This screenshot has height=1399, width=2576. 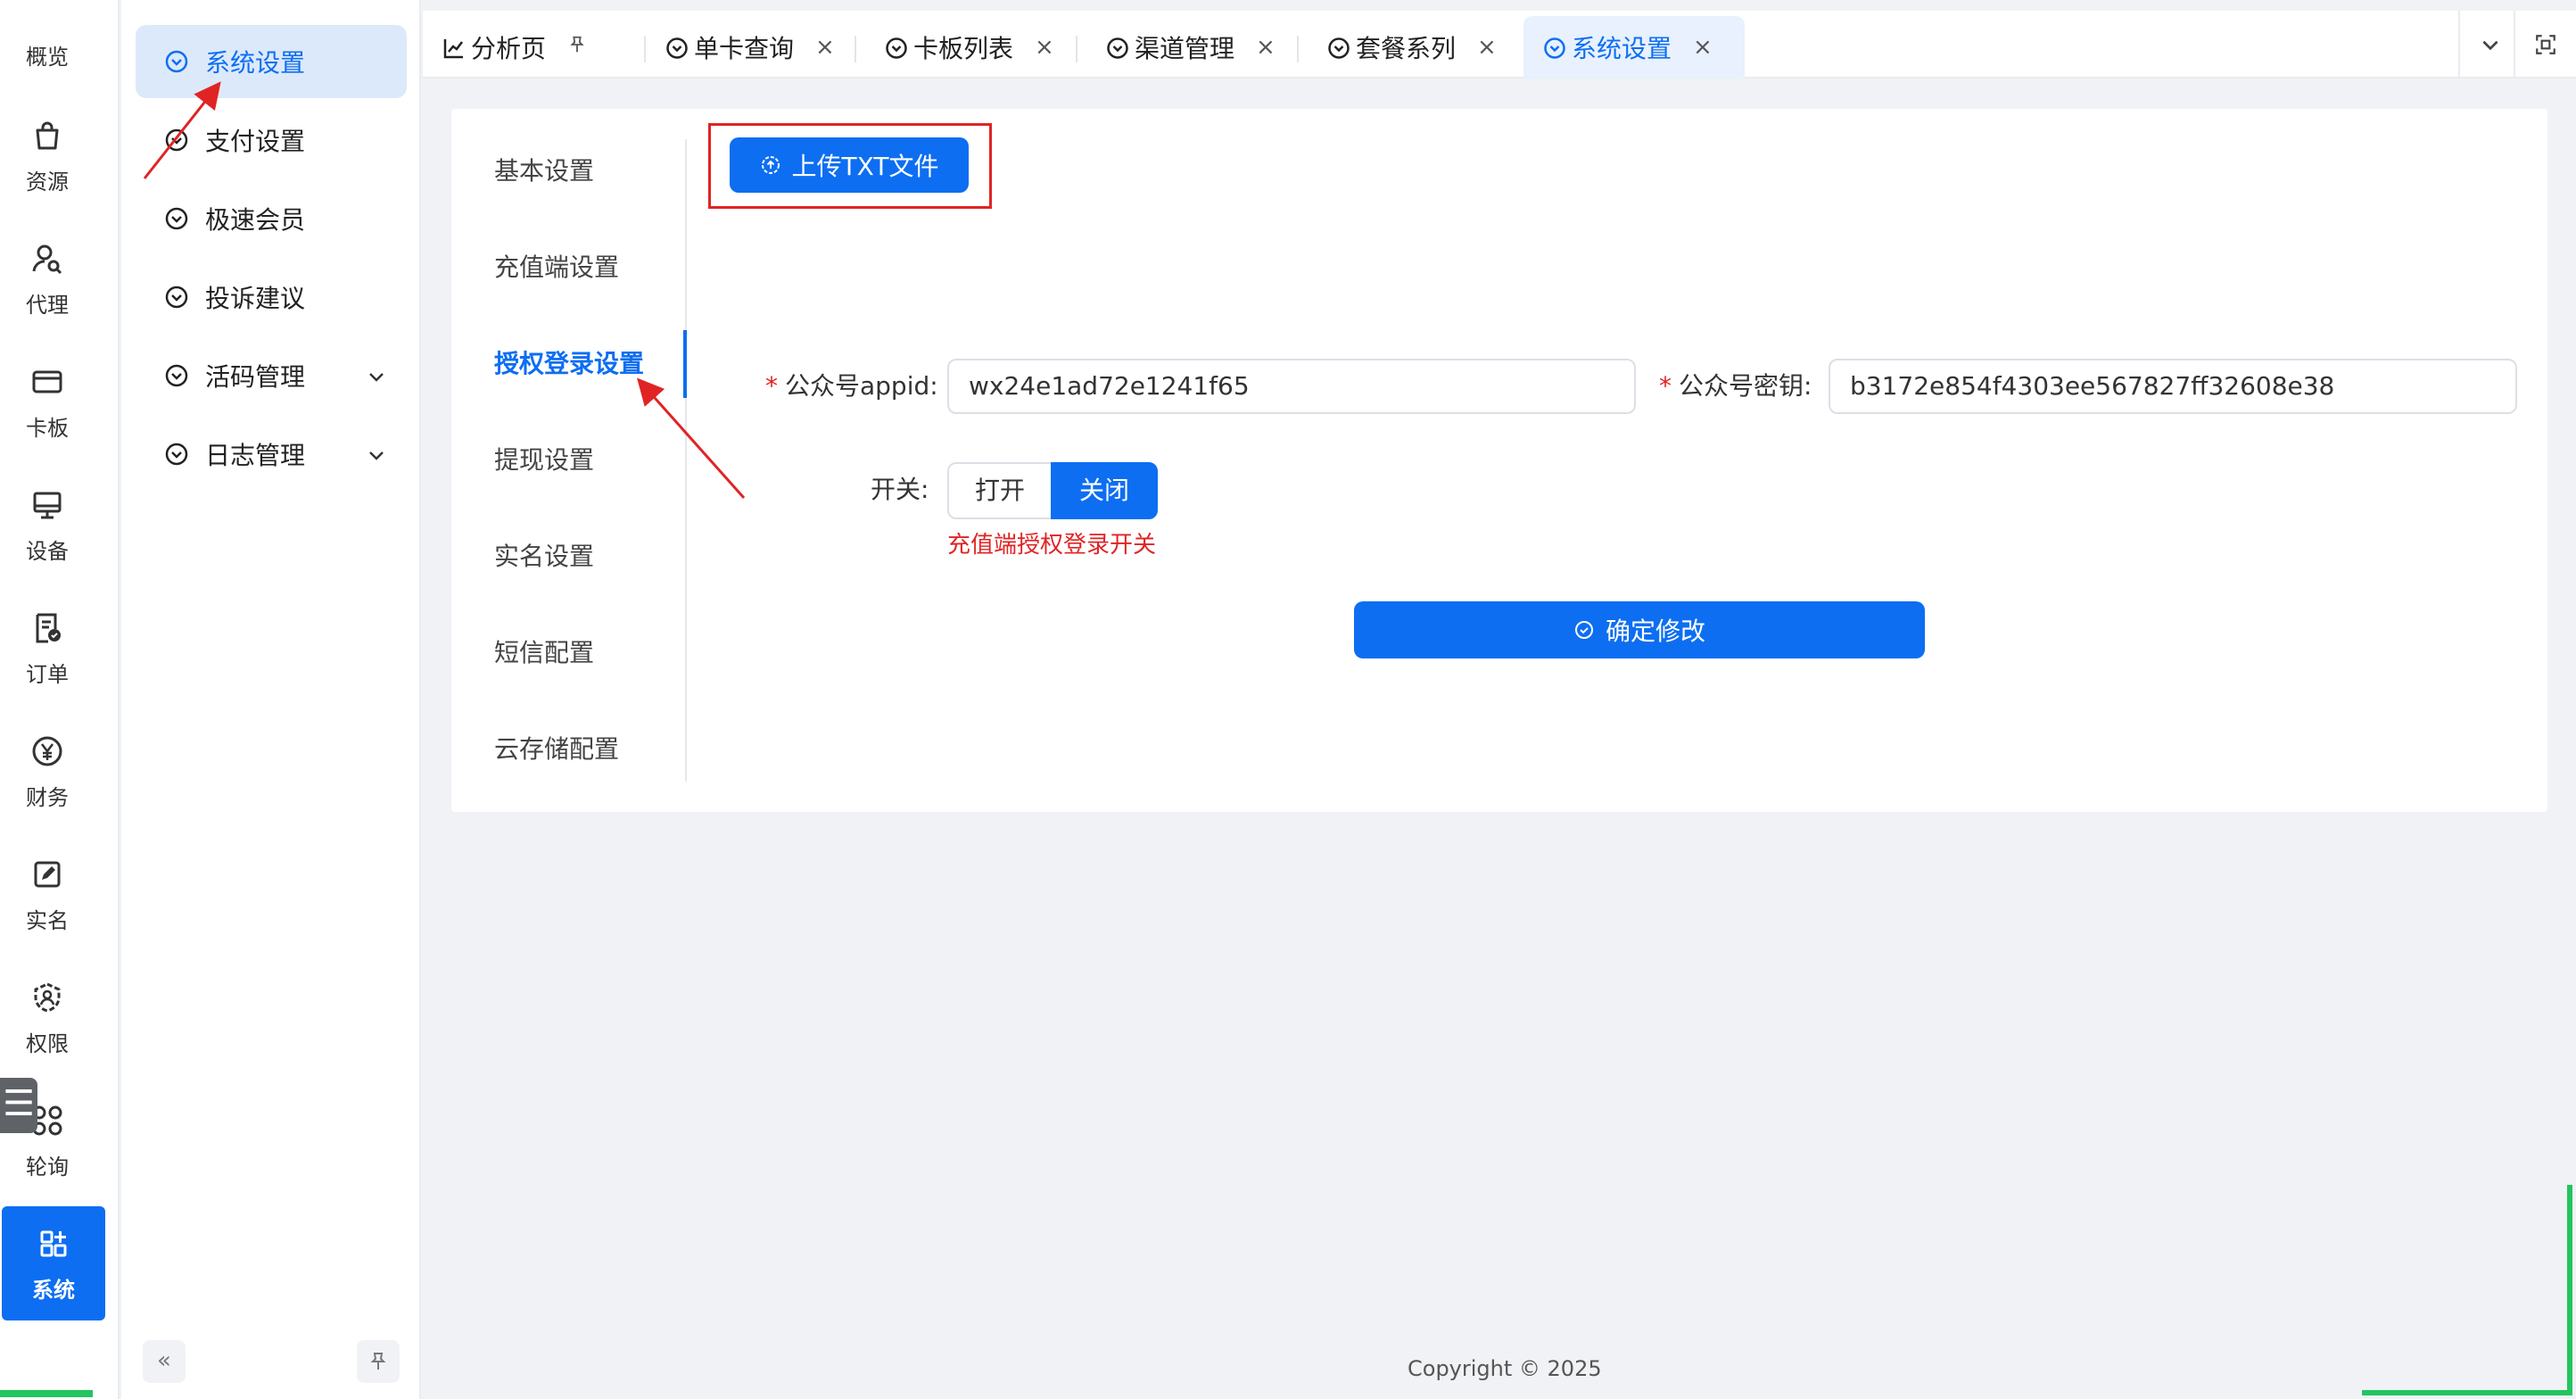 I want to click on tab-analysis: 分析页, so click(x=505, y=47).